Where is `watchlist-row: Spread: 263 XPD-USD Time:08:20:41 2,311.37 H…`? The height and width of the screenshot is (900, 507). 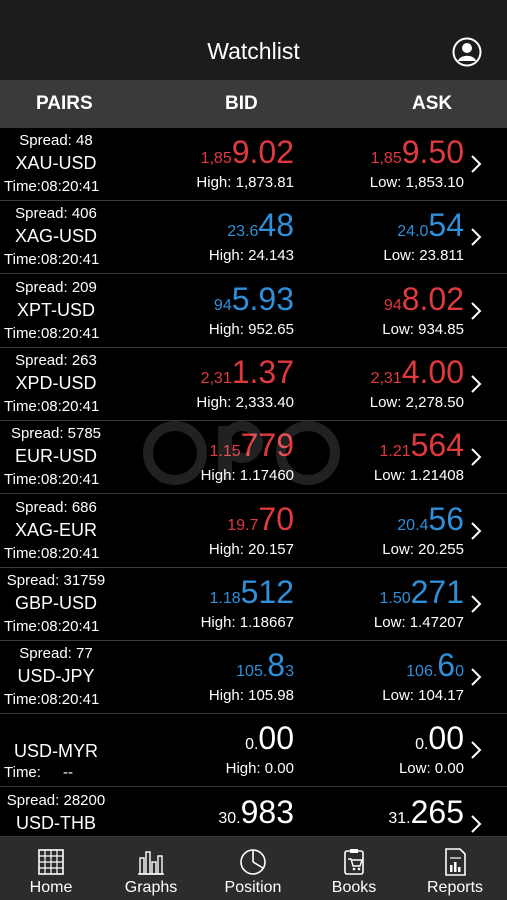
watchlist-row: Spread: 263 XPD-USD Time:08:20:41 2,311.37 H… is located at coordinates (253, 384).